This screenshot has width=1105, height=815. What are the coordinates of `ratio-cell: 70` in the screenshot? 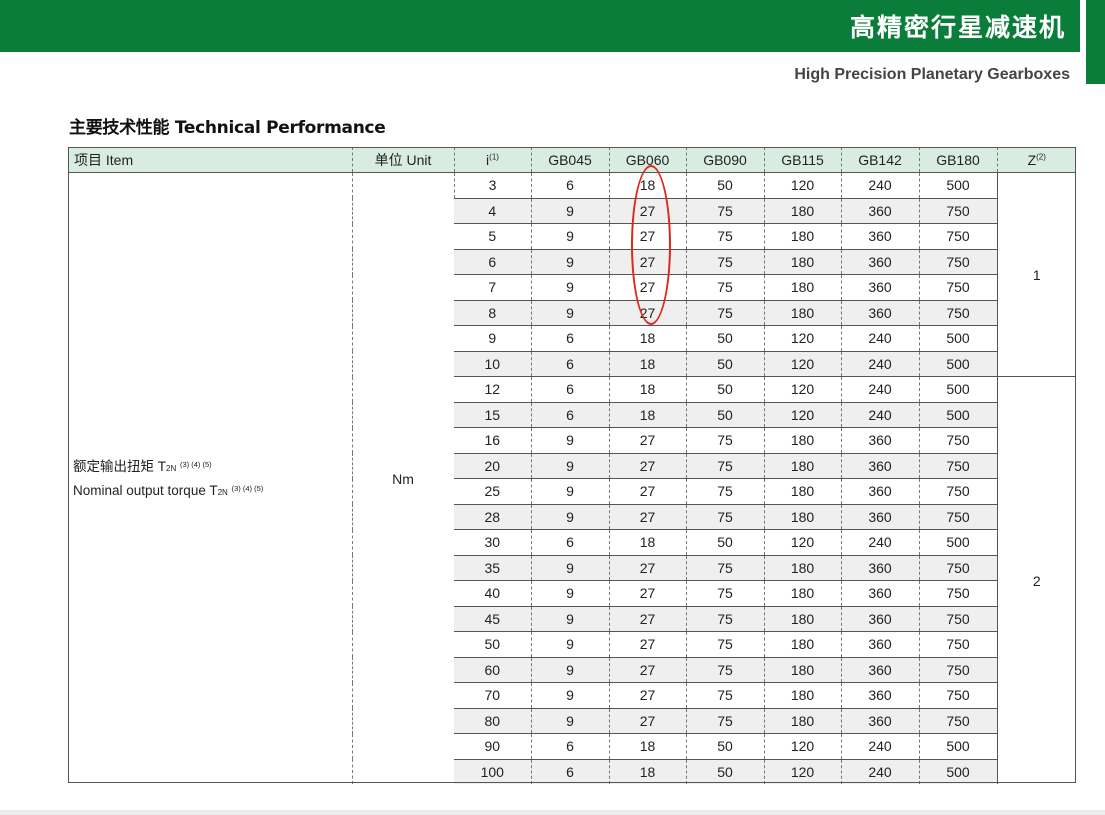 It's located at (492, 695).